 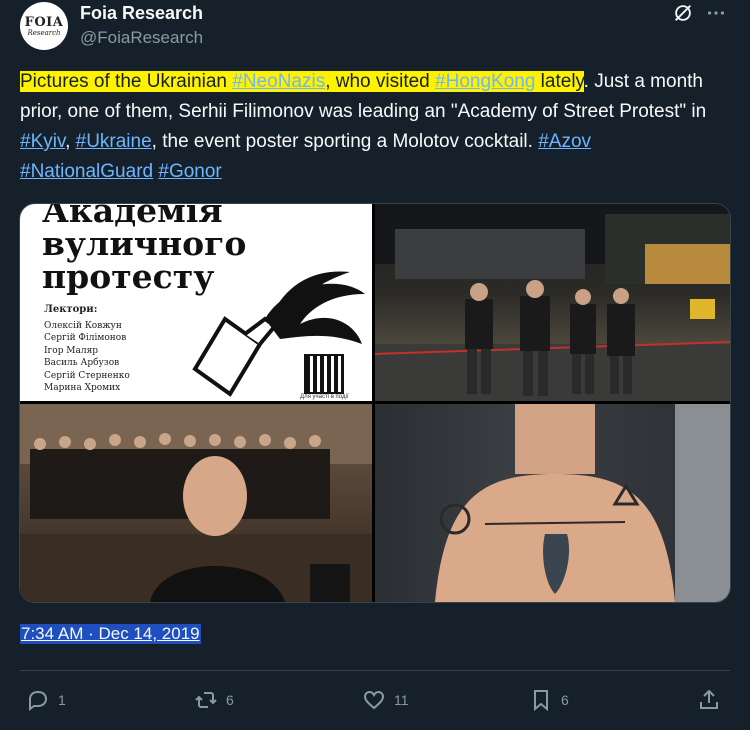 What do you see at coordinates (716, 13) in the screenshot?
I see `more-icon` at bounding box center [716, 13].